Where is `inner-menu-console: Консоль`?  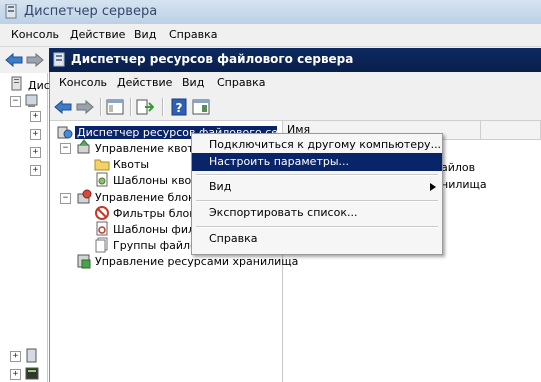
inner-menu-console: Консоль is located at coordinates (83, 82).